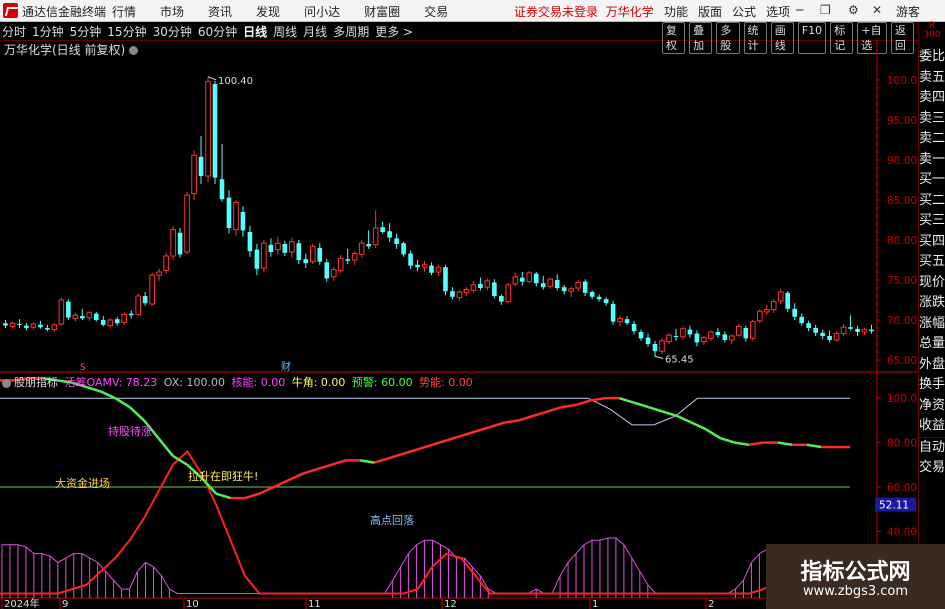  Describe the element at coordinates (10, 10) in the screenshot. I see `app-logo-icon` at that location.